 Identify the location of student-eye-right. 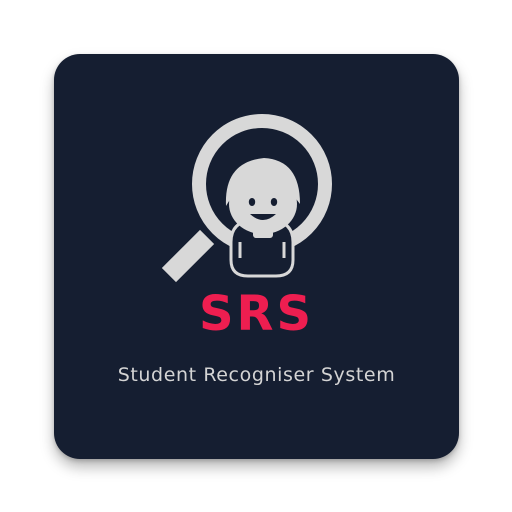
(274, 202).